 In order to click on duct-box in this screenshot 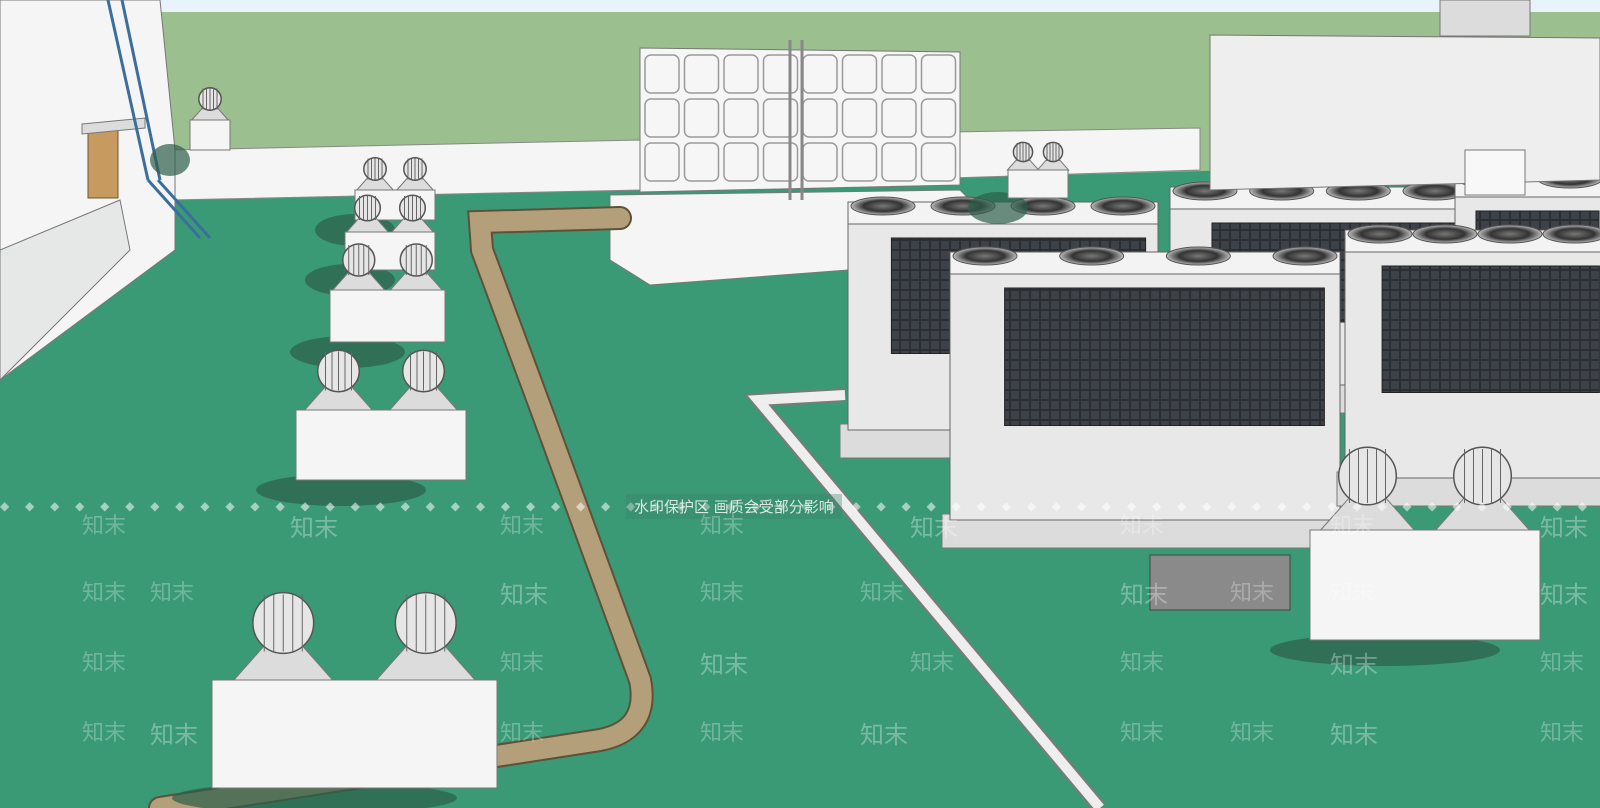, I will do `click(1220, 582)`.